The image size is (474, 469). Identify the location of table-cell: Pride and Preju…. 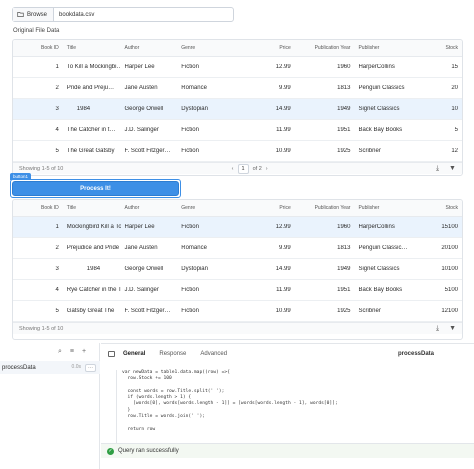
(90, 88).